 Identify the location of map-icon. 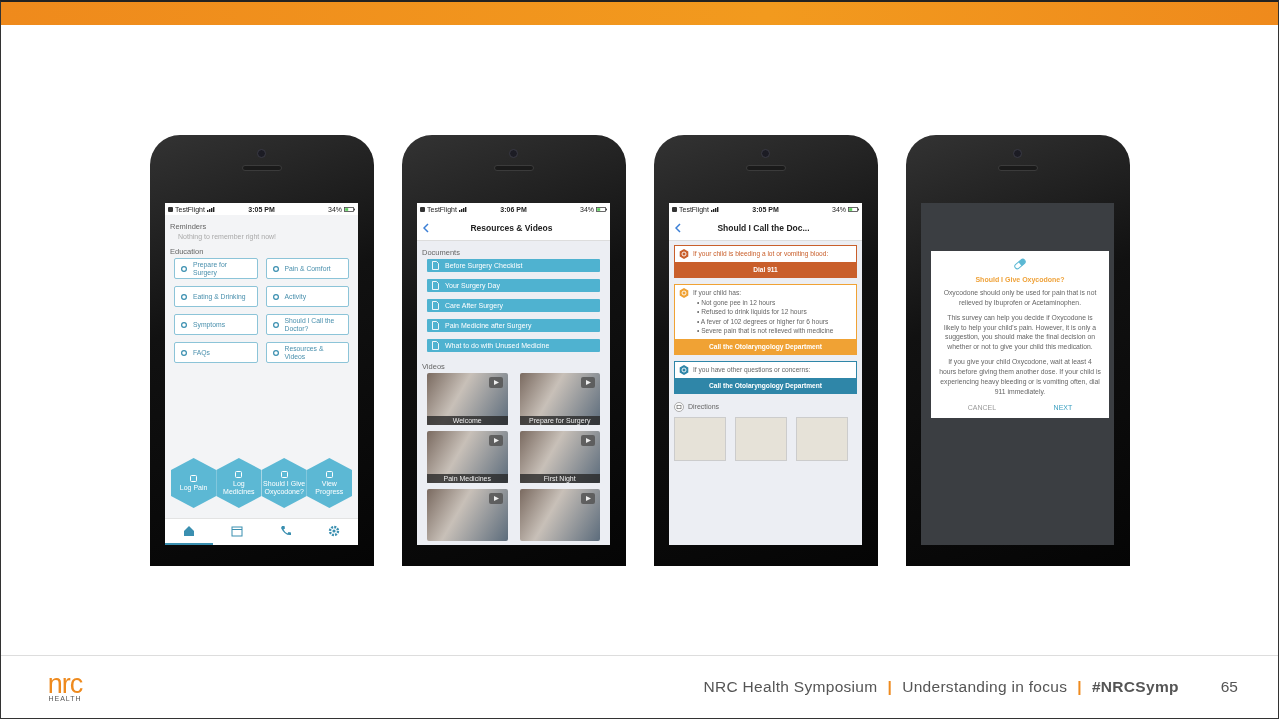
(679, 406).